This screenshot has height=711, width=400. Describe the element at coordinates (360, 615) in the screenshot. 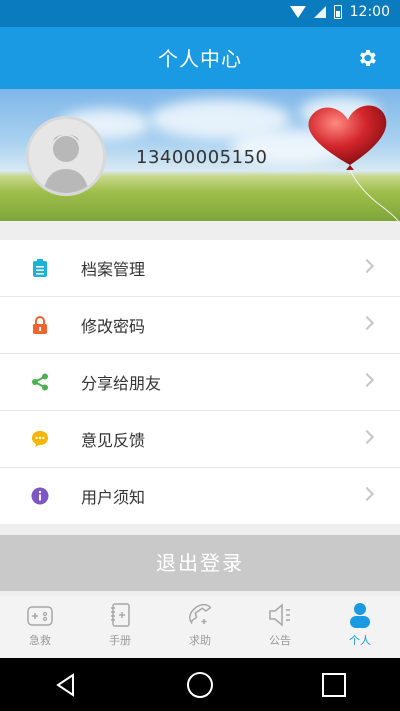

I see `person-icon` at that location.